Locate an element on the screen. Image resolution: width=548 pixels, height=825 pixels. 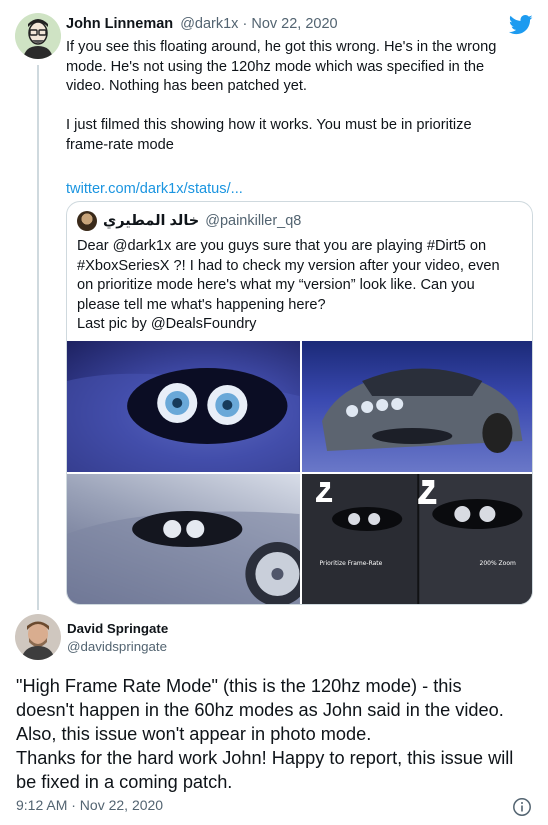
tweet-date: Nov 22, 2020 is located at coordinates (294, 24).